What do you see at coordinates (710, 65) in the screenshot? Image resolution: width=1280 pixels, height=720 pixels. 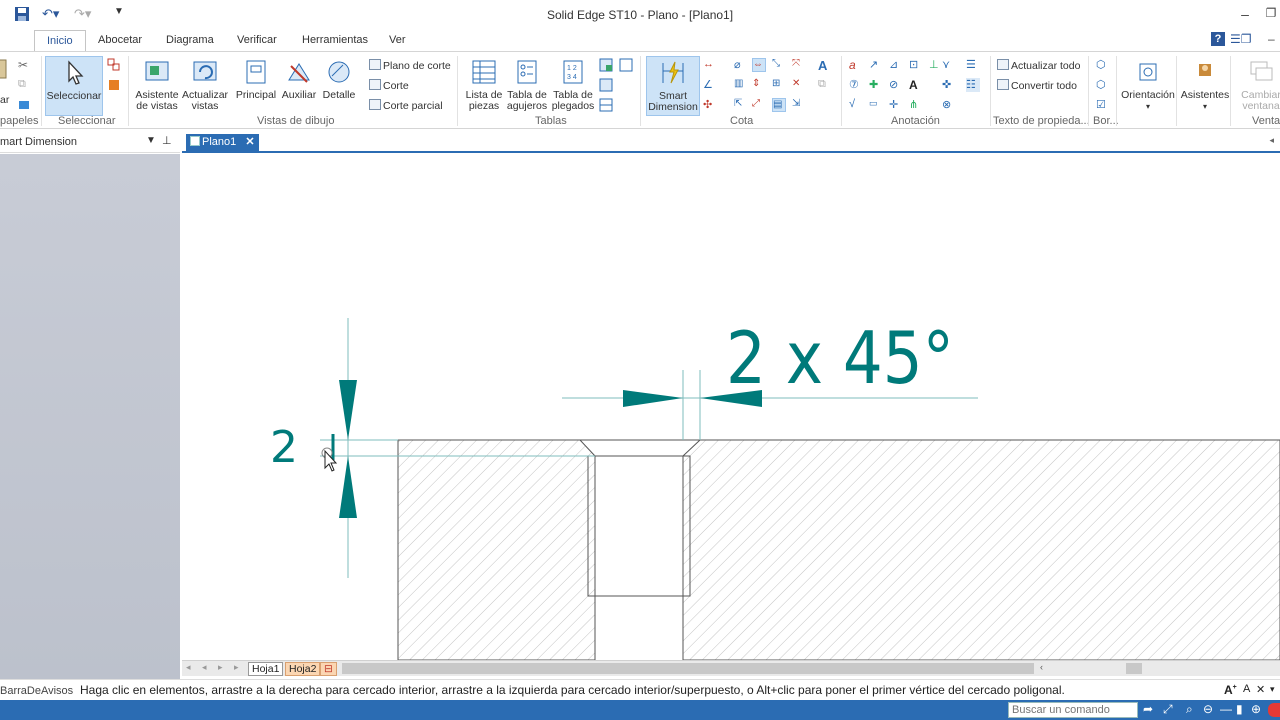 I see `distance-between-icon: ↔` at bounding box center [710, 65].